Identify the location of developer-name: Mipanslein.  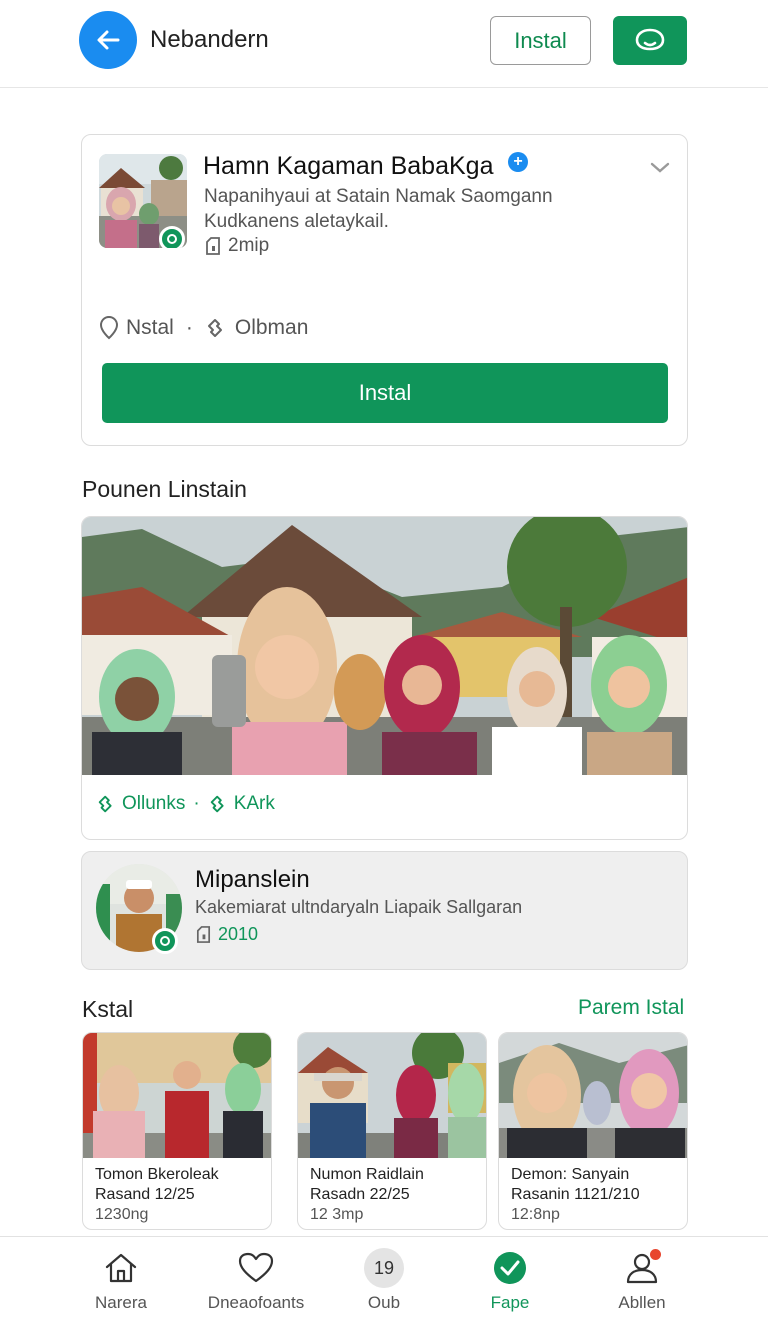
(252, 879).